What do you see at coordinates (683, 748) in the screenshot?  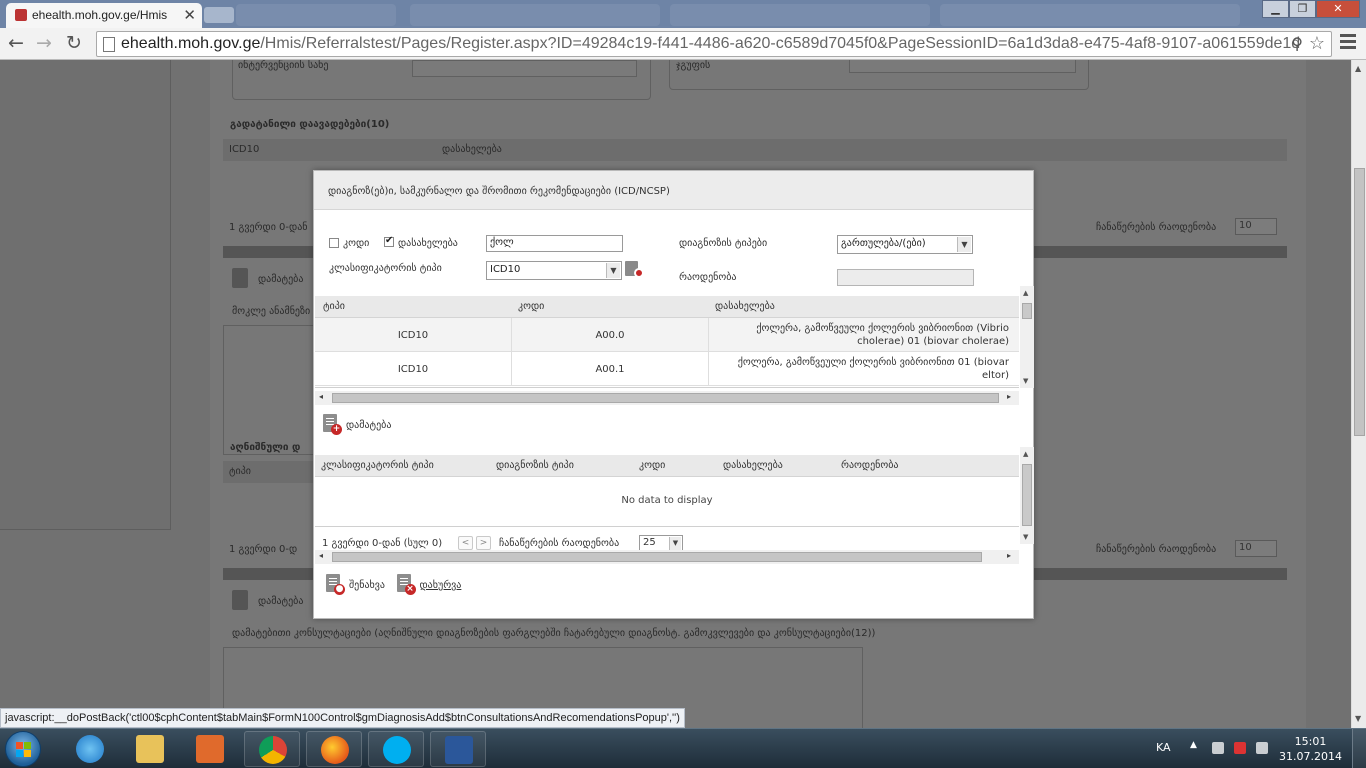 I see `windows-taskbar: KA ▲ 15:01 31.07.2014` at bounding box center [683, 748].